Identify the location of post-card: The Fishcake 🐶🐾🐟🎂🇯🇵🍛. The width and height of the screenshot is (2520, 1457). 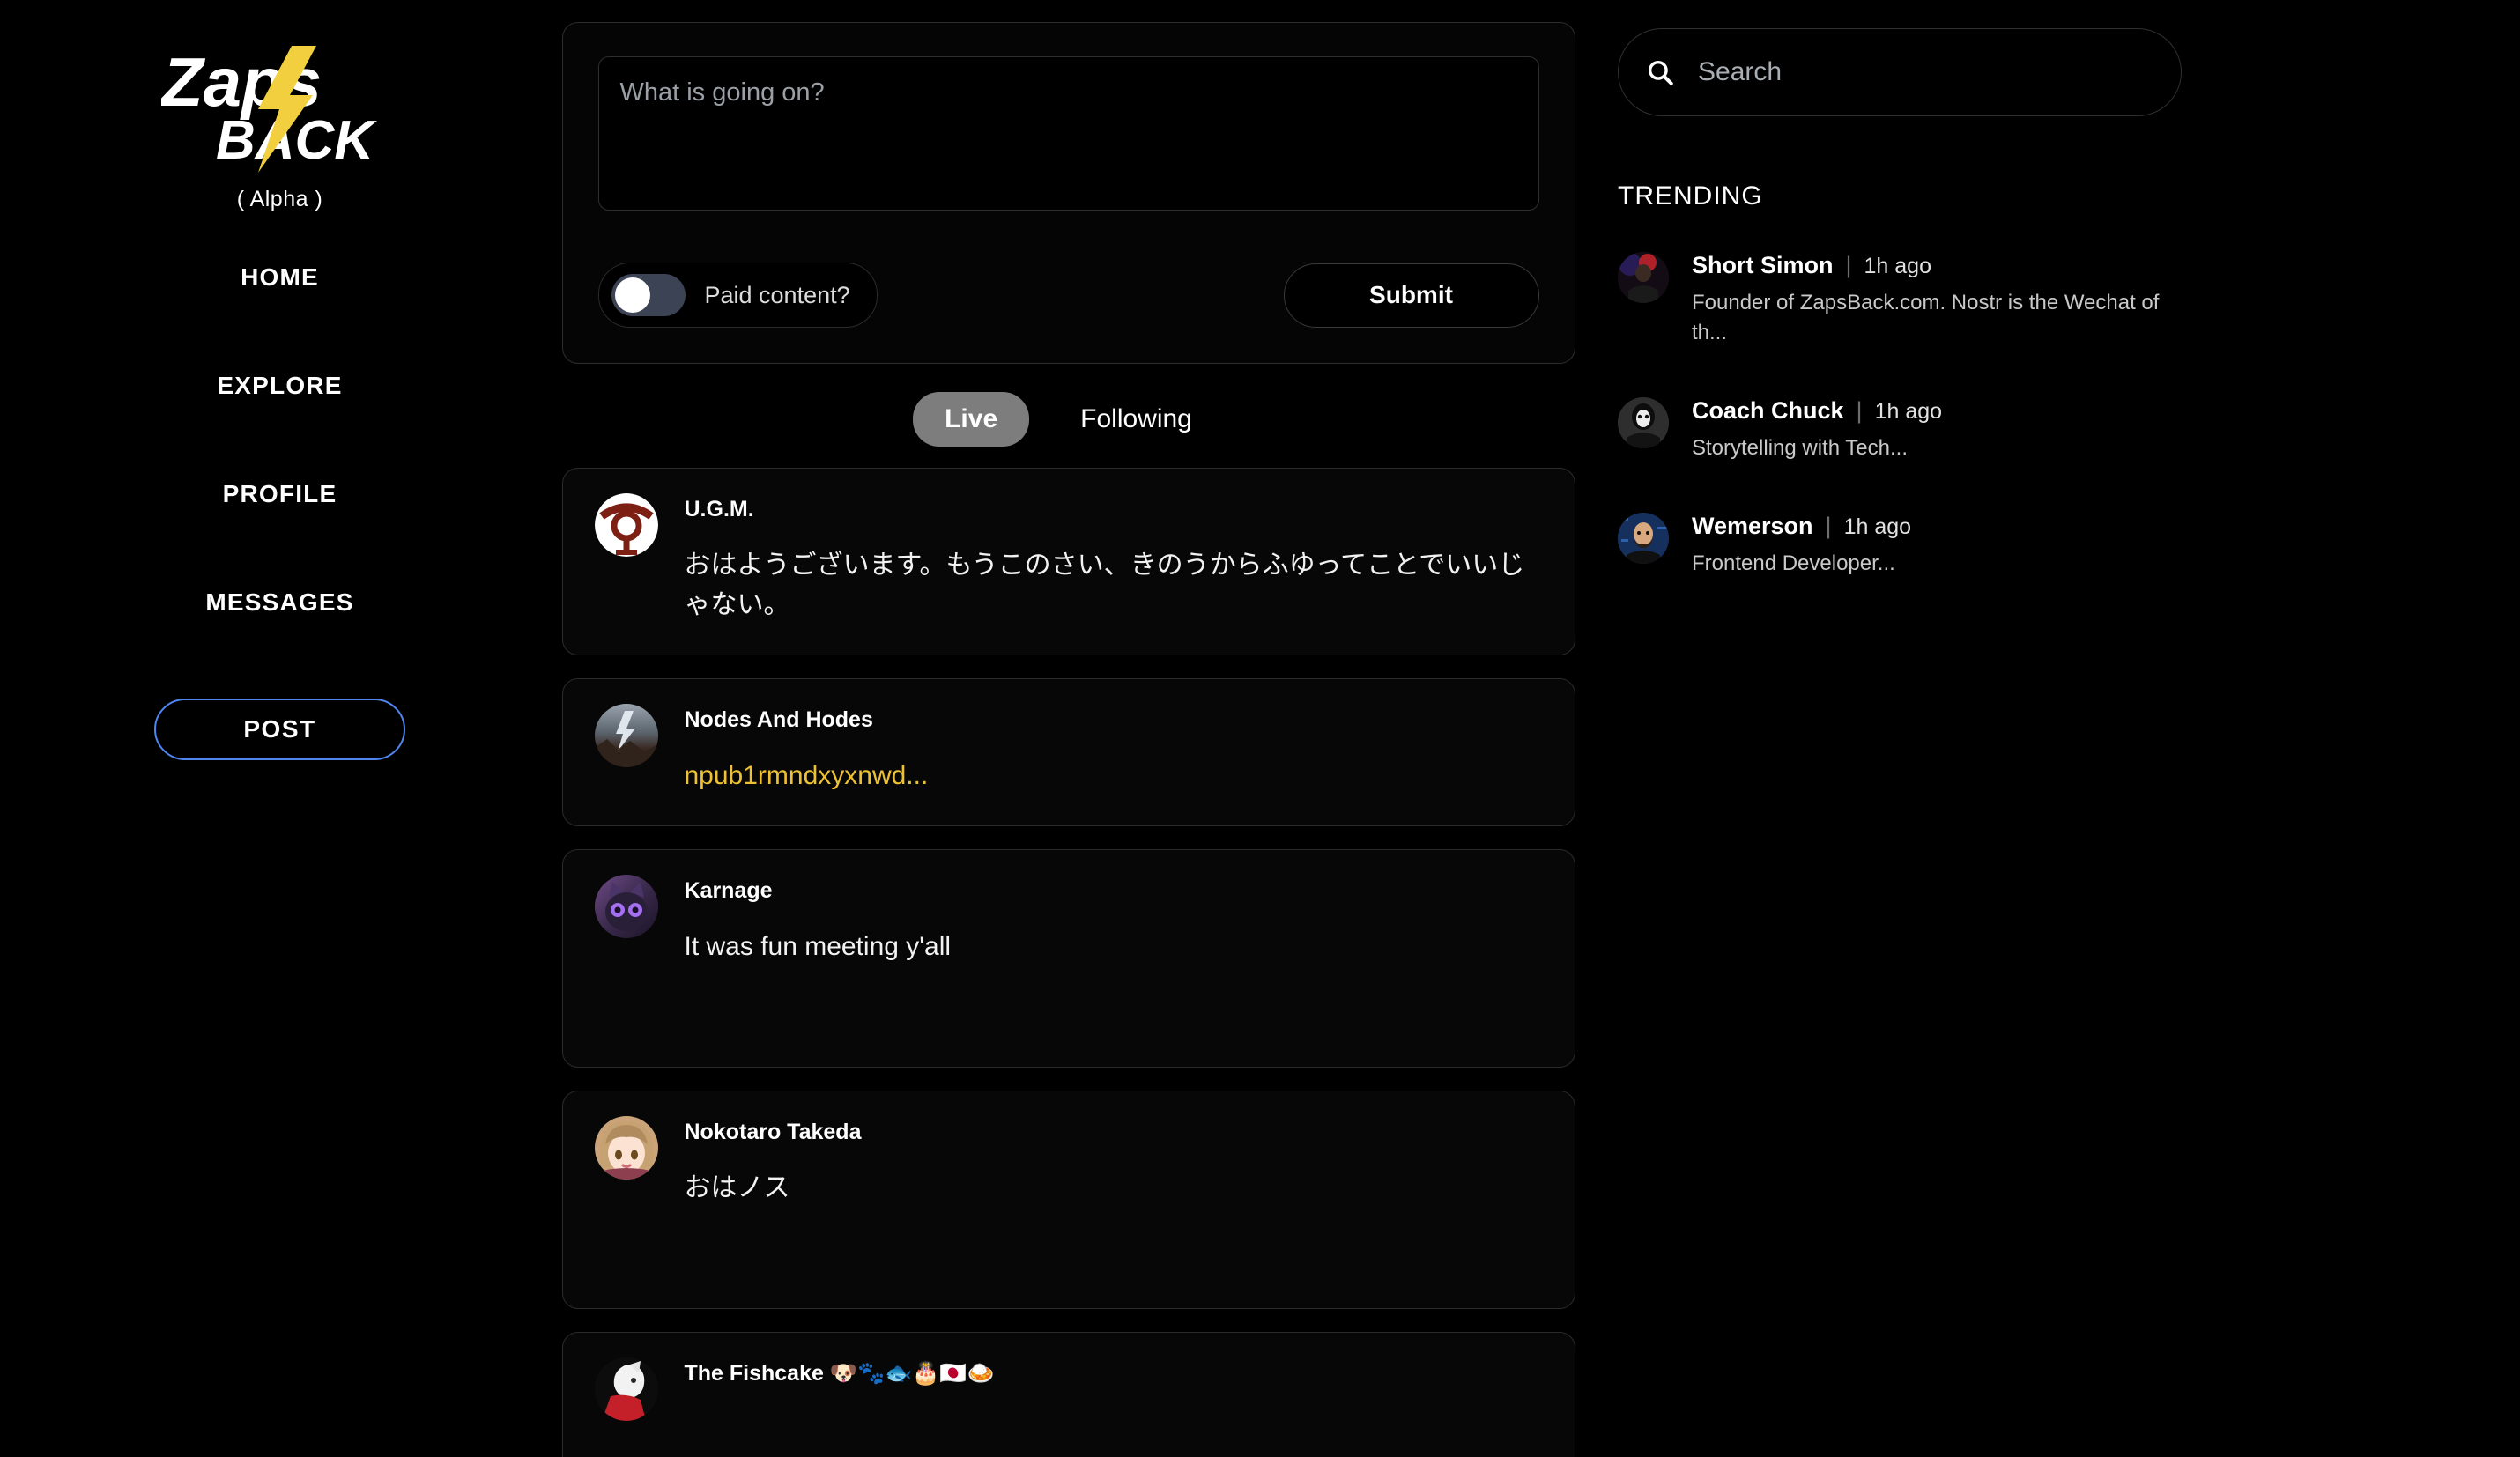
(1068, 1394).